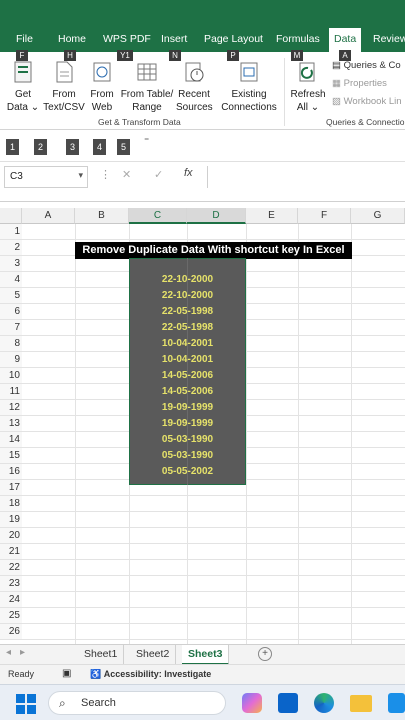 Image resolution: width=405 pixels, height=720 pixels. I want to click on existing-connections-button: Existing Connections, so click(249, 87).